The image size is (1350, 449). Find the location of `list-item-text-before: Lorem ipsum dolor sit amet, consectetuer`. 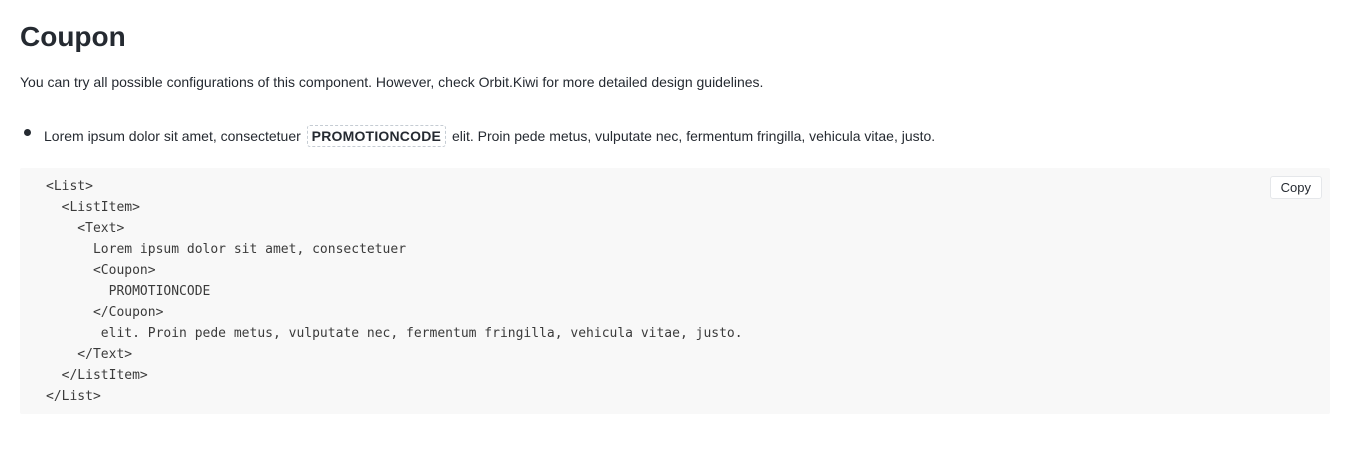

list-item-text-before: Lorem ipsum dolor sit amet, consectetuer is located at coordinates (172, 136).